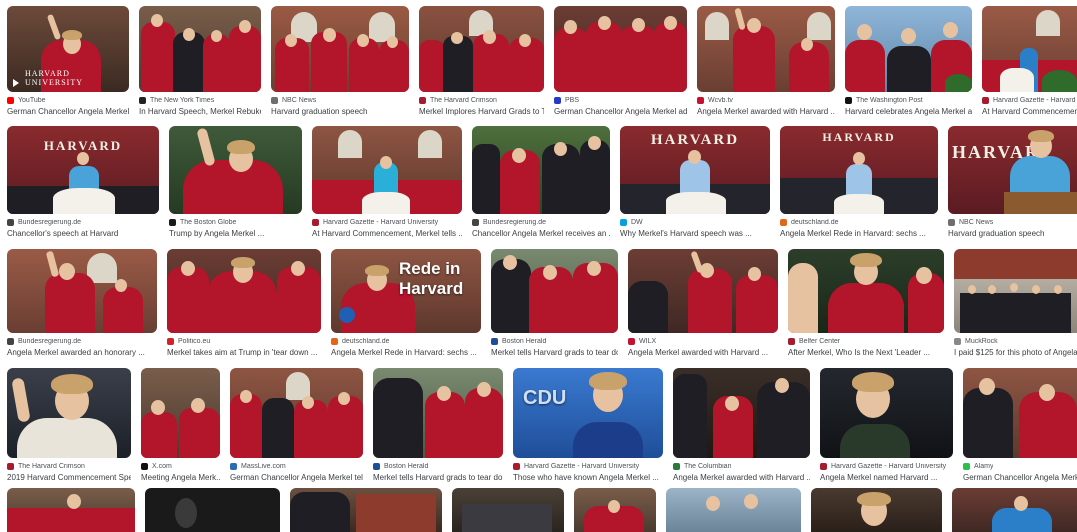 This screenshot has width=1077, height=532. Describe the element at coordinates (83, 233) in the screenshot. I see `result-title: Chancellor's speech at Harvard` at that location.